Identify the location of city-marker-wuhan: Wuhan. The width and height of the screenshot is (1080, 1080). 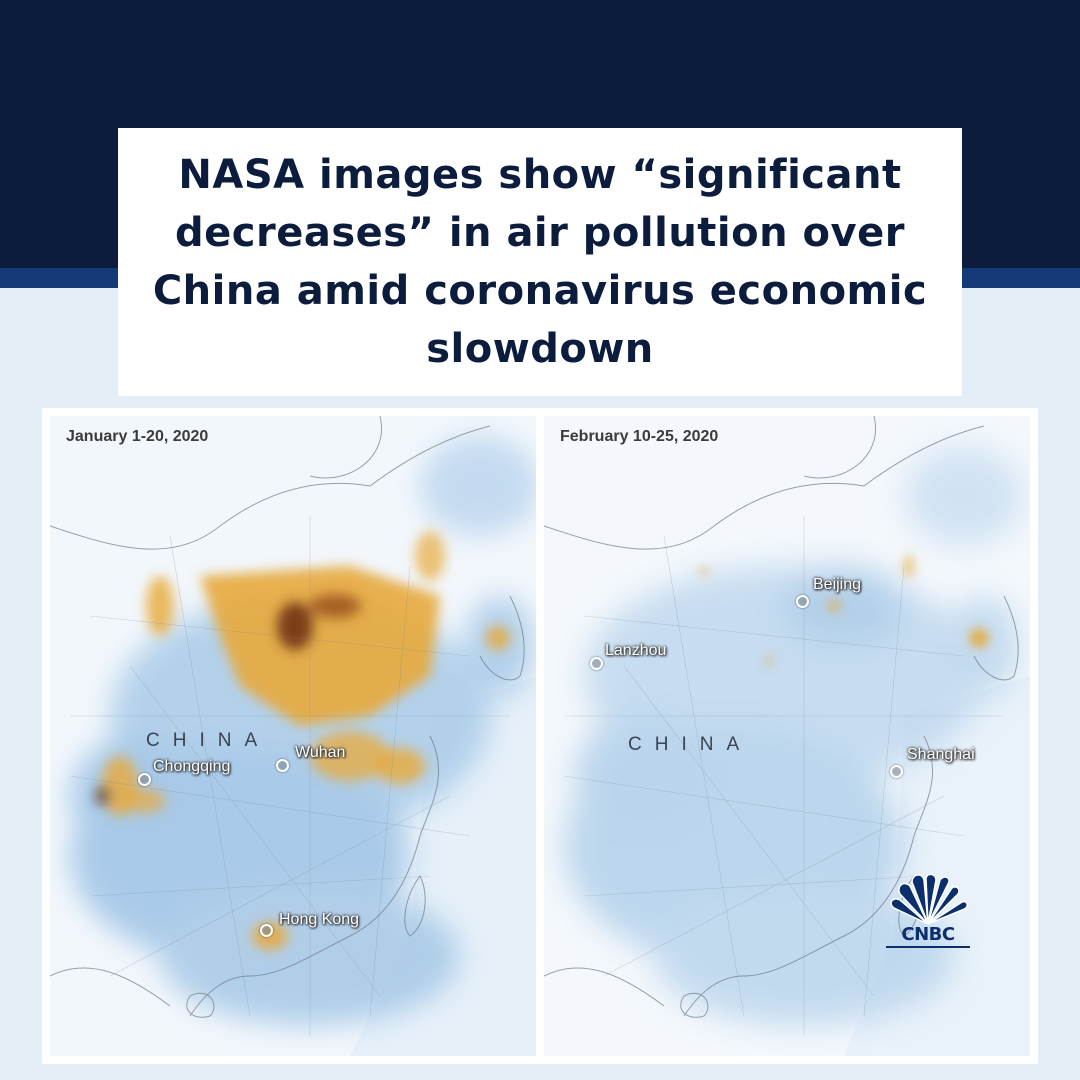
(310, 759).